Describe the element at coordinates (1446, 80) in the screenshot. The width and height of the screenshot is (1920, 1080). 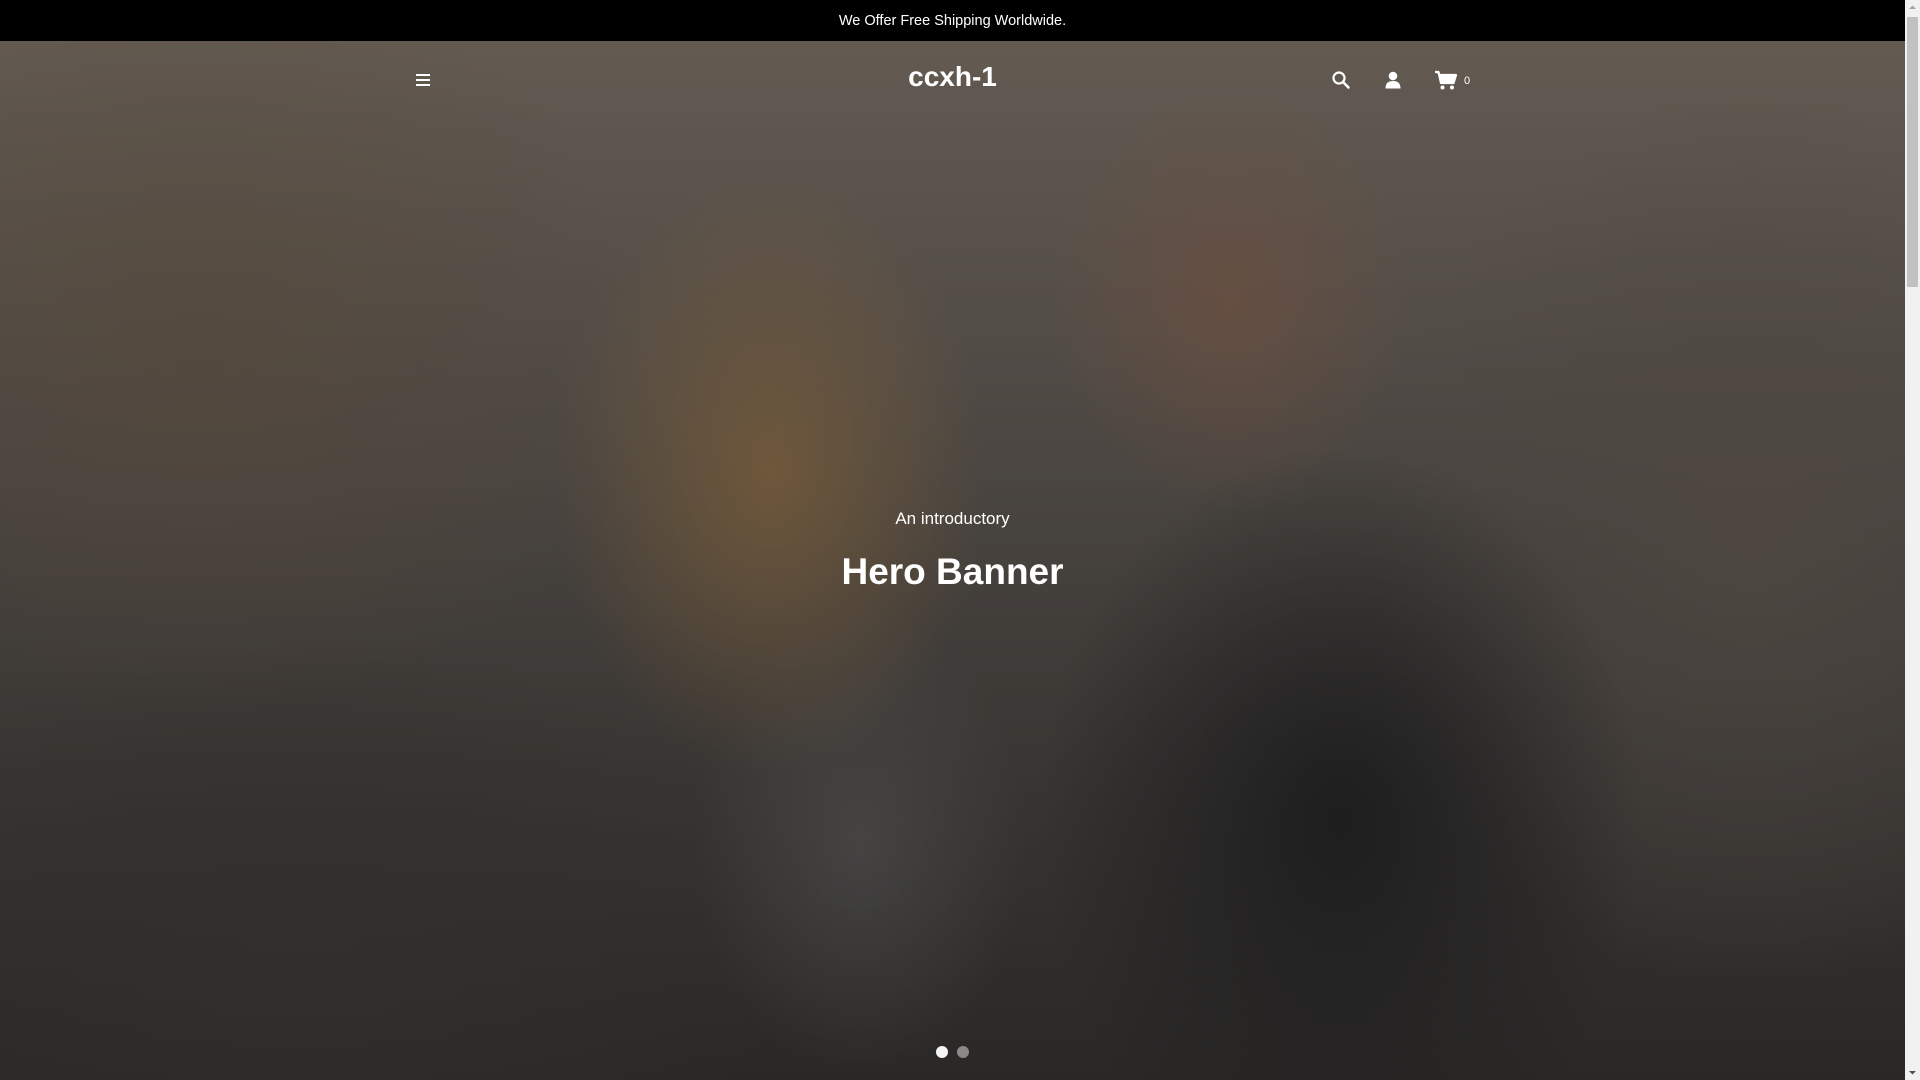
I see `shopping-cart-icon` at that location.